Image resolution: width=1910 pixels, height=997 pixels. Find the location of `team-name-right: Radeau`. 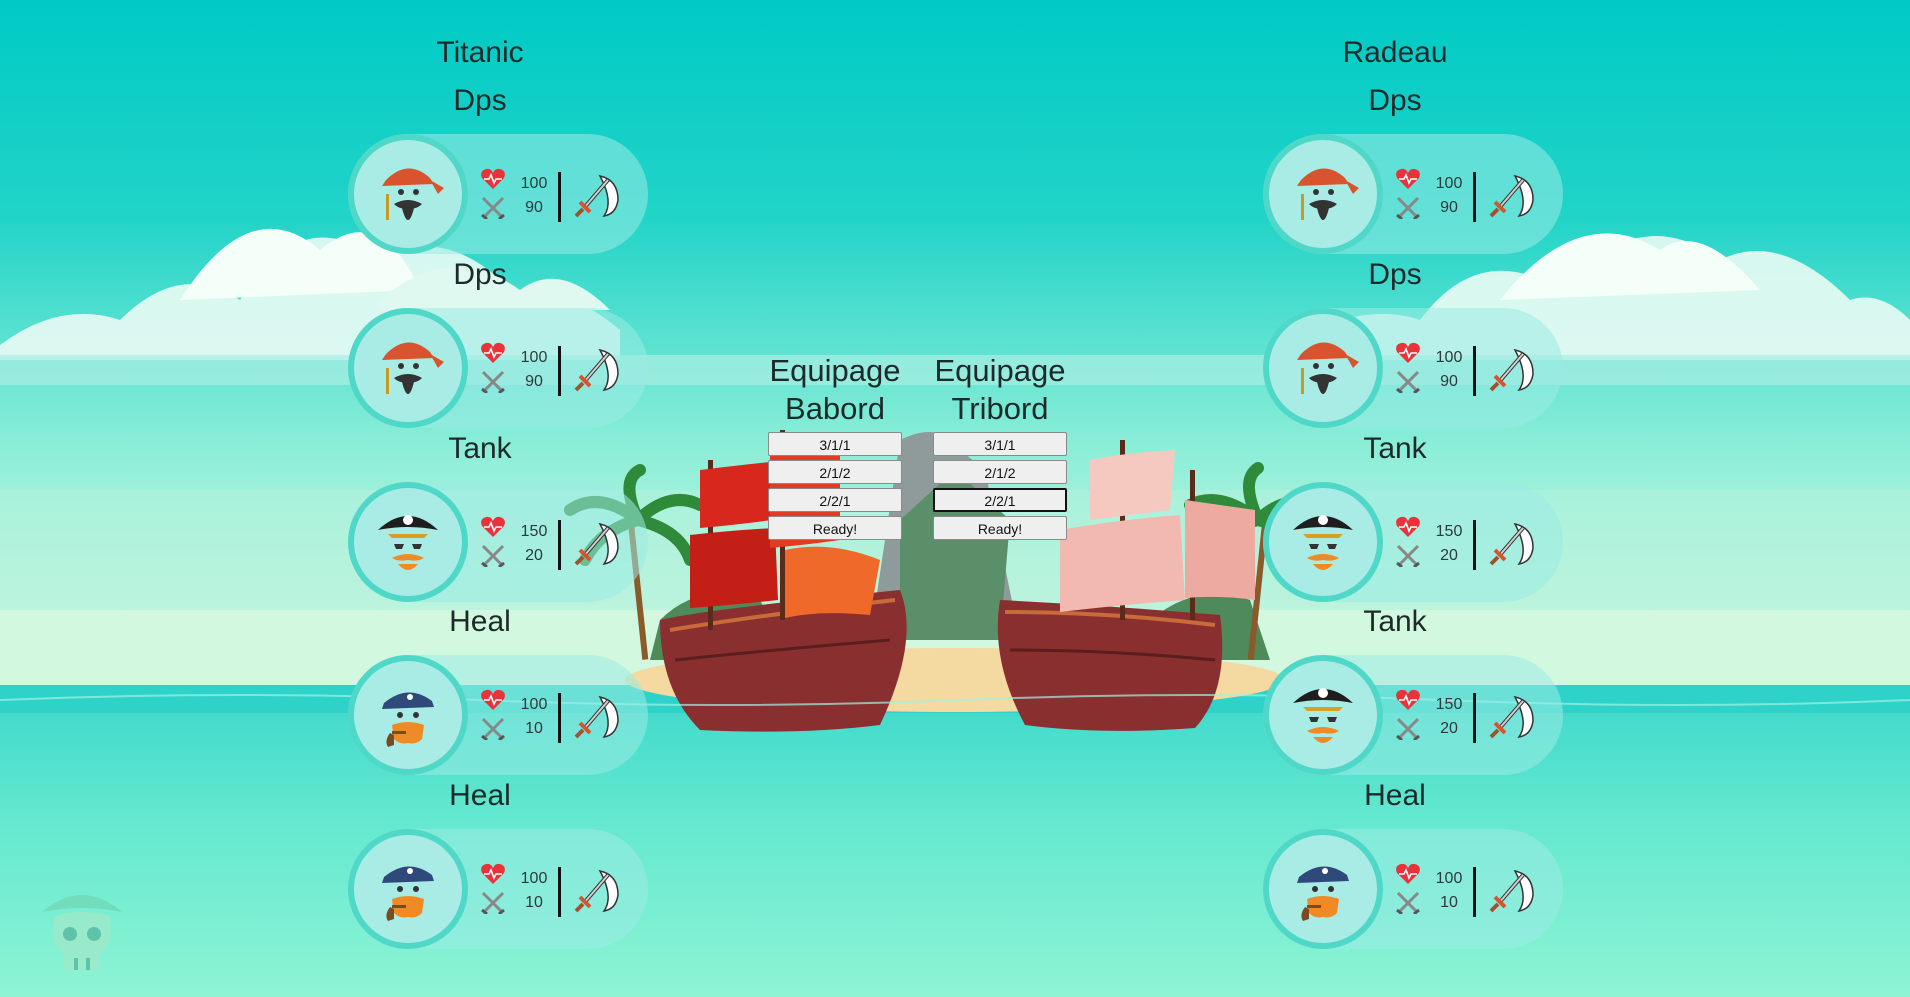

team-name-right: Radeau is located at coordinates (1395, 52).